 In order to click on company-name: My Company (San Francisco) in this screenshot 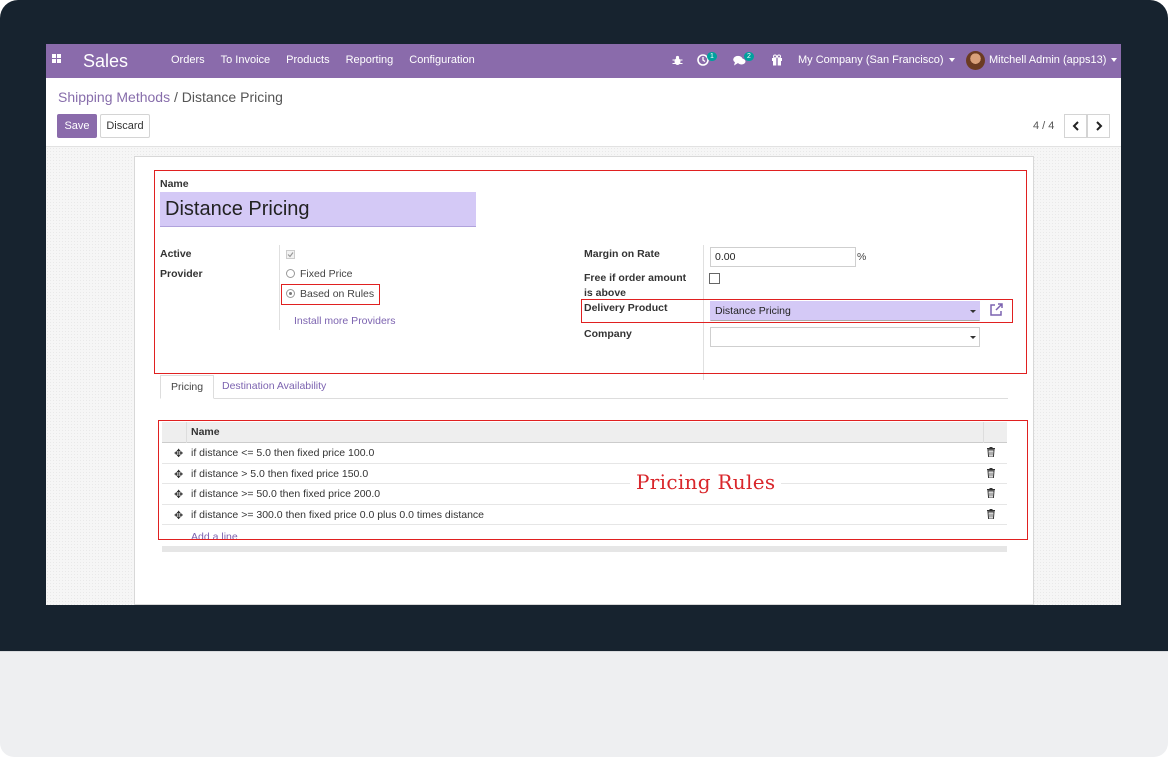, I will do `click(871, 60)`.